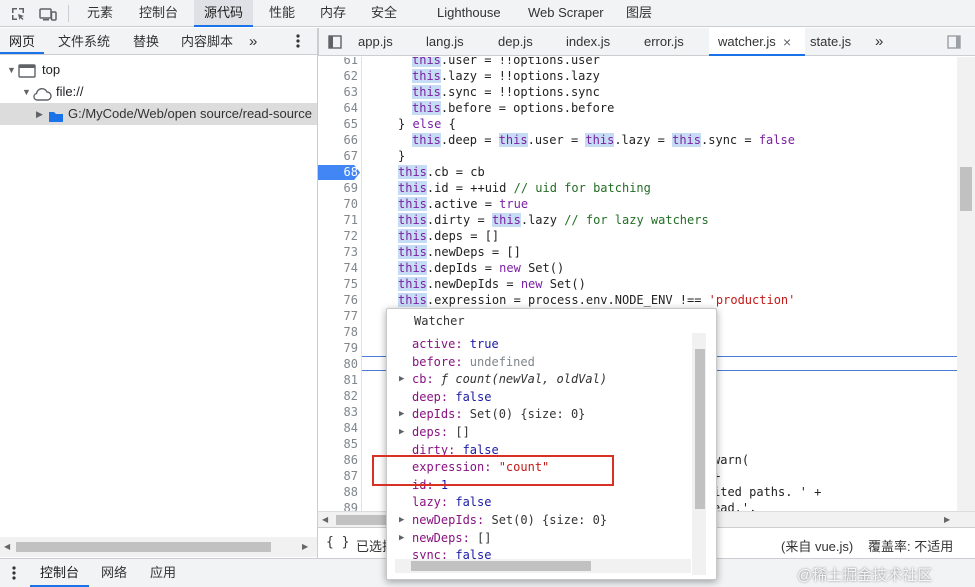 This screenshot has height=587, width=975. Describe the element at coordinates (340, 476) in the screenshot. I see `line-number: 87` at that location.